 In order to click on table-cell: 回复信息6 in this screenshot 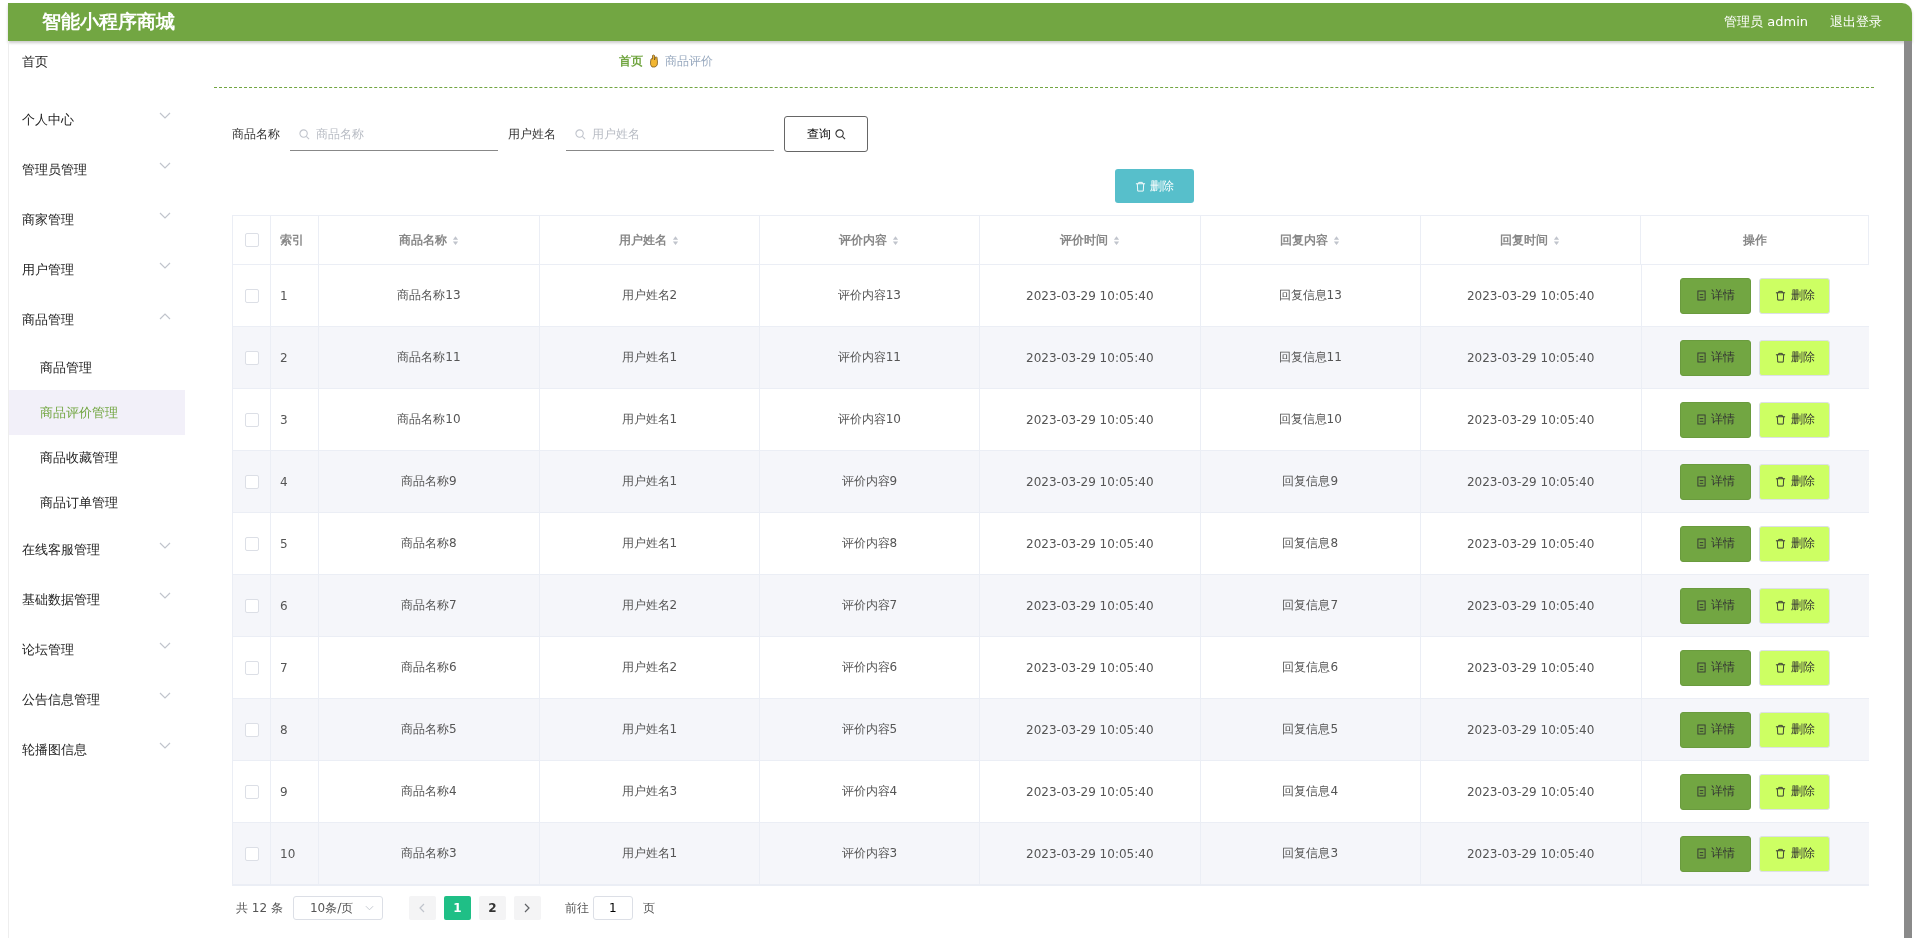, I will do `click(1310, 667)`.